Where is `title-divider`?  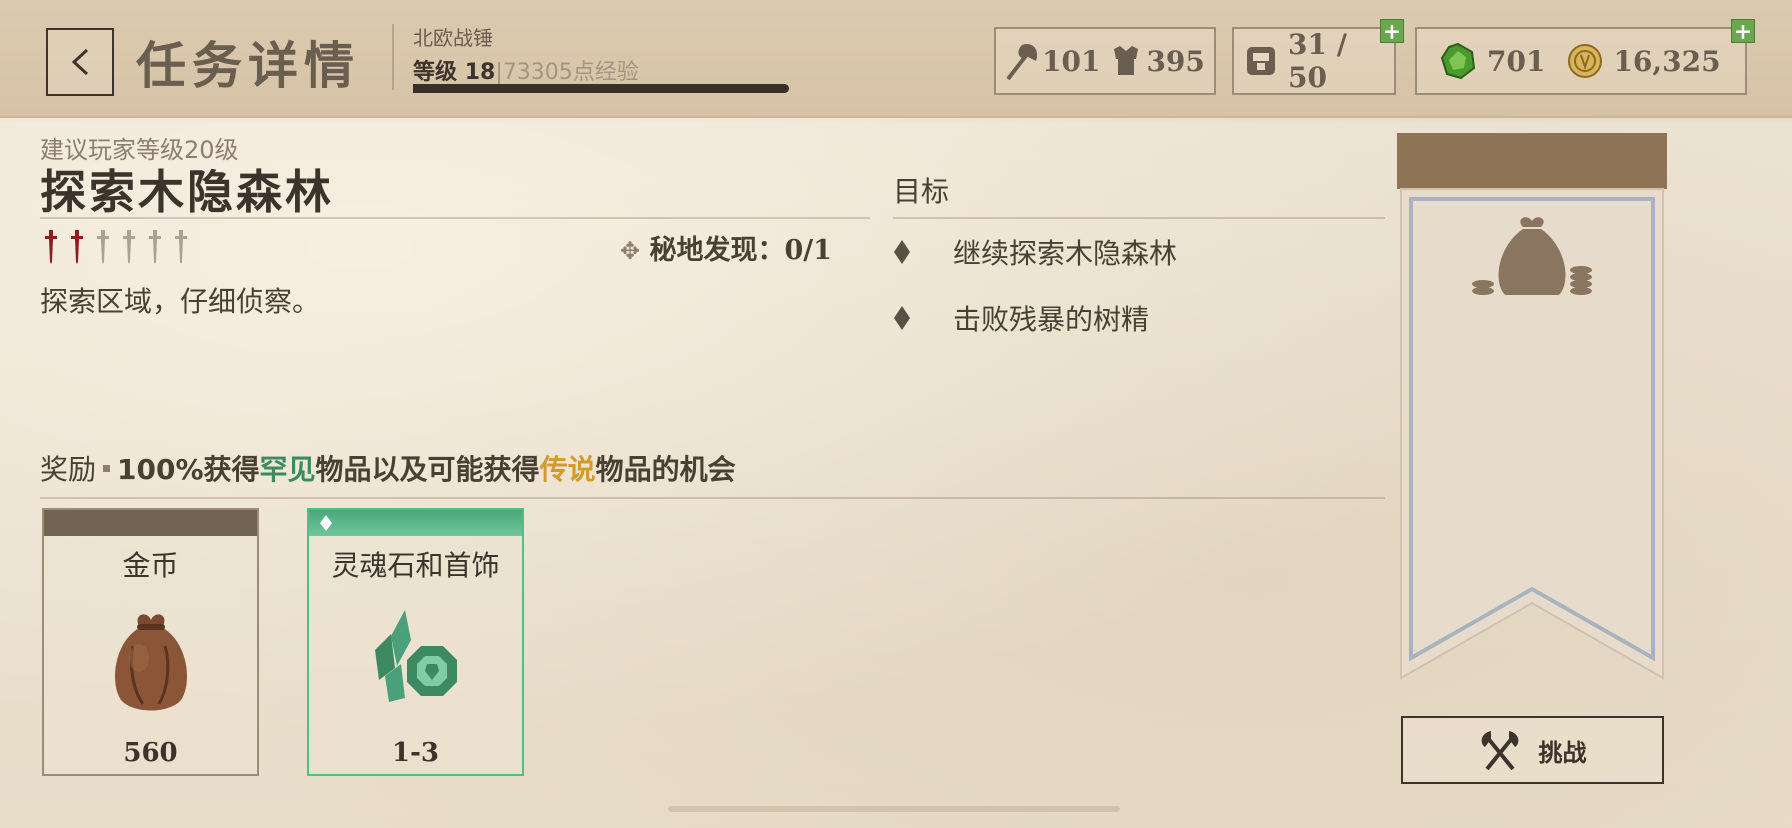
title-divider is located at coordinates (393, 57).